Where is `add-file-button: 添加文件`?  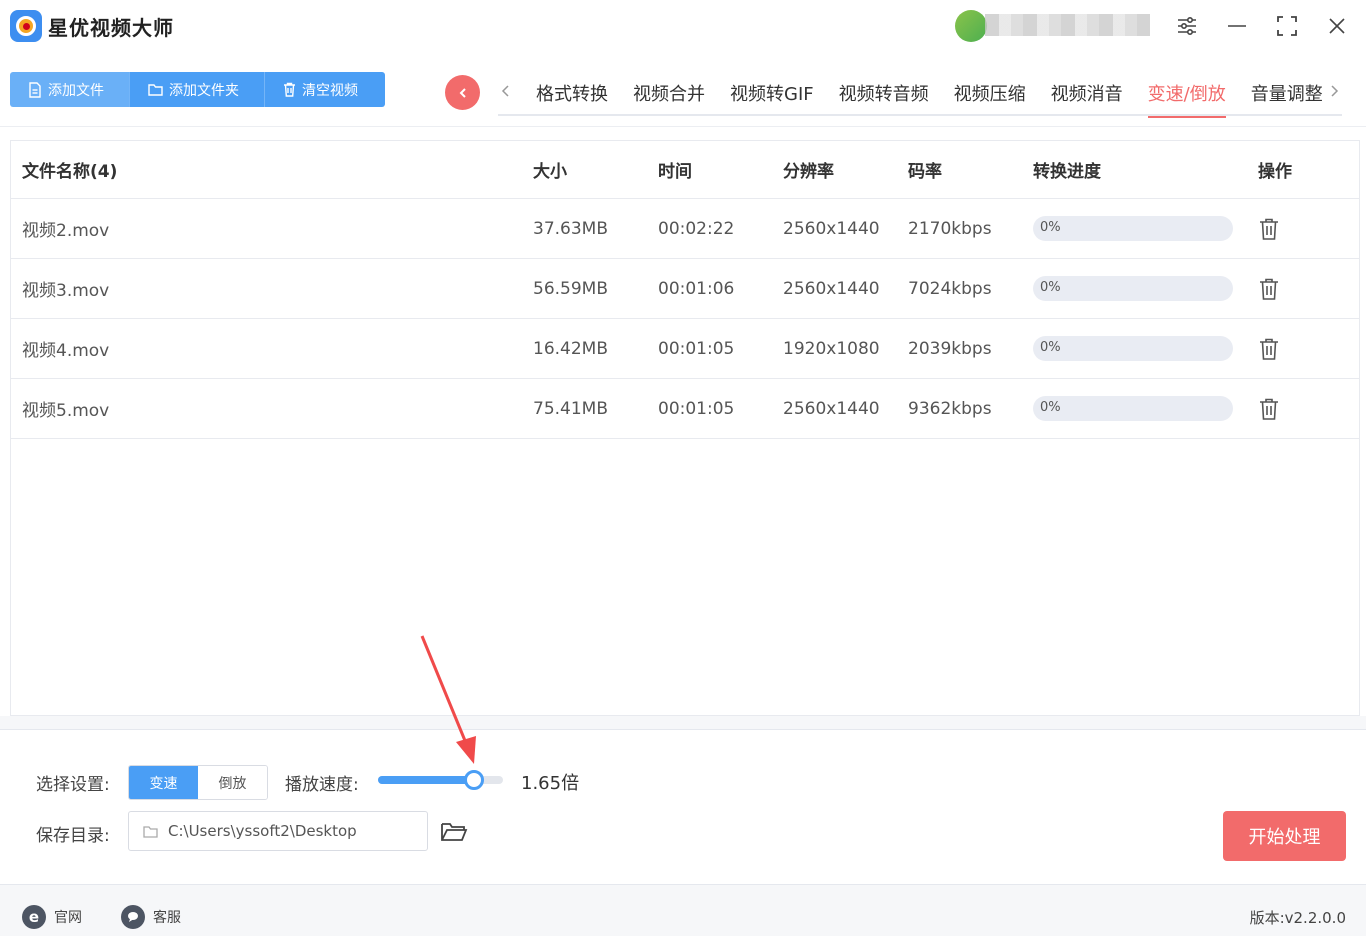 add-file-button: 添加文件 is located at coordinates (70, 89).